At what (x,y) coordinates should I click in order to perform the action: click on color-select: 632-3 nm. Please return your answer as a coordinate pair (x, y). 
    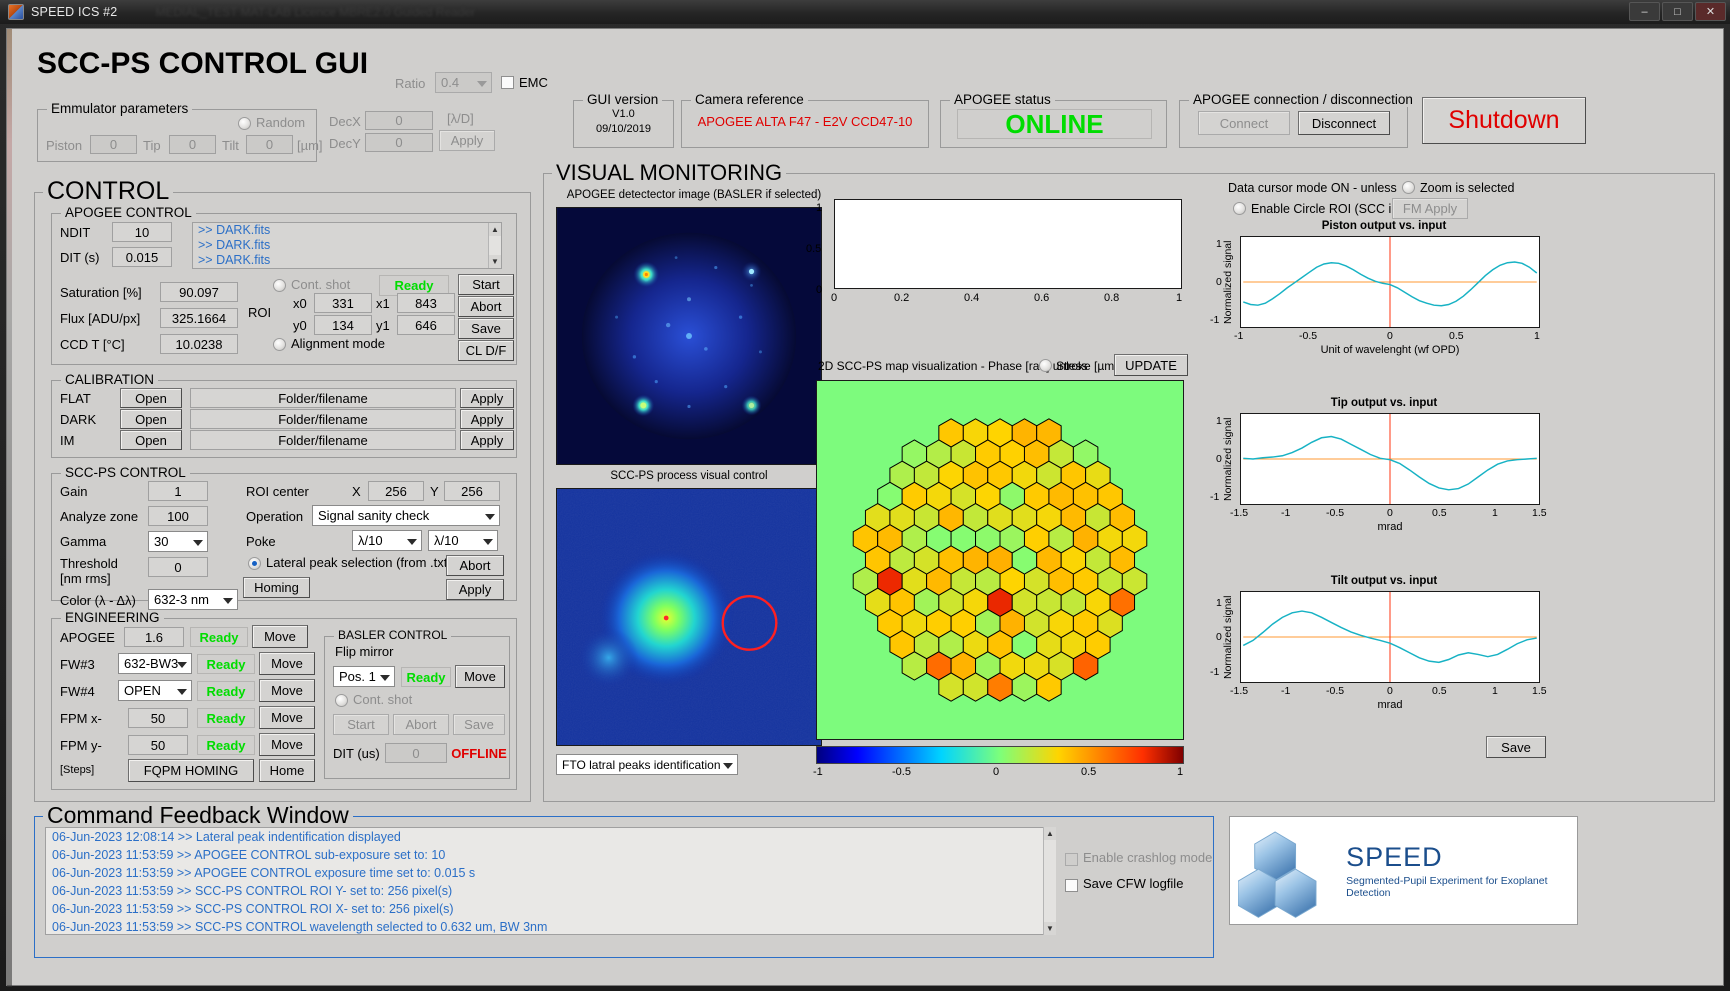
    Looking at the image, I should click on (193, 599).